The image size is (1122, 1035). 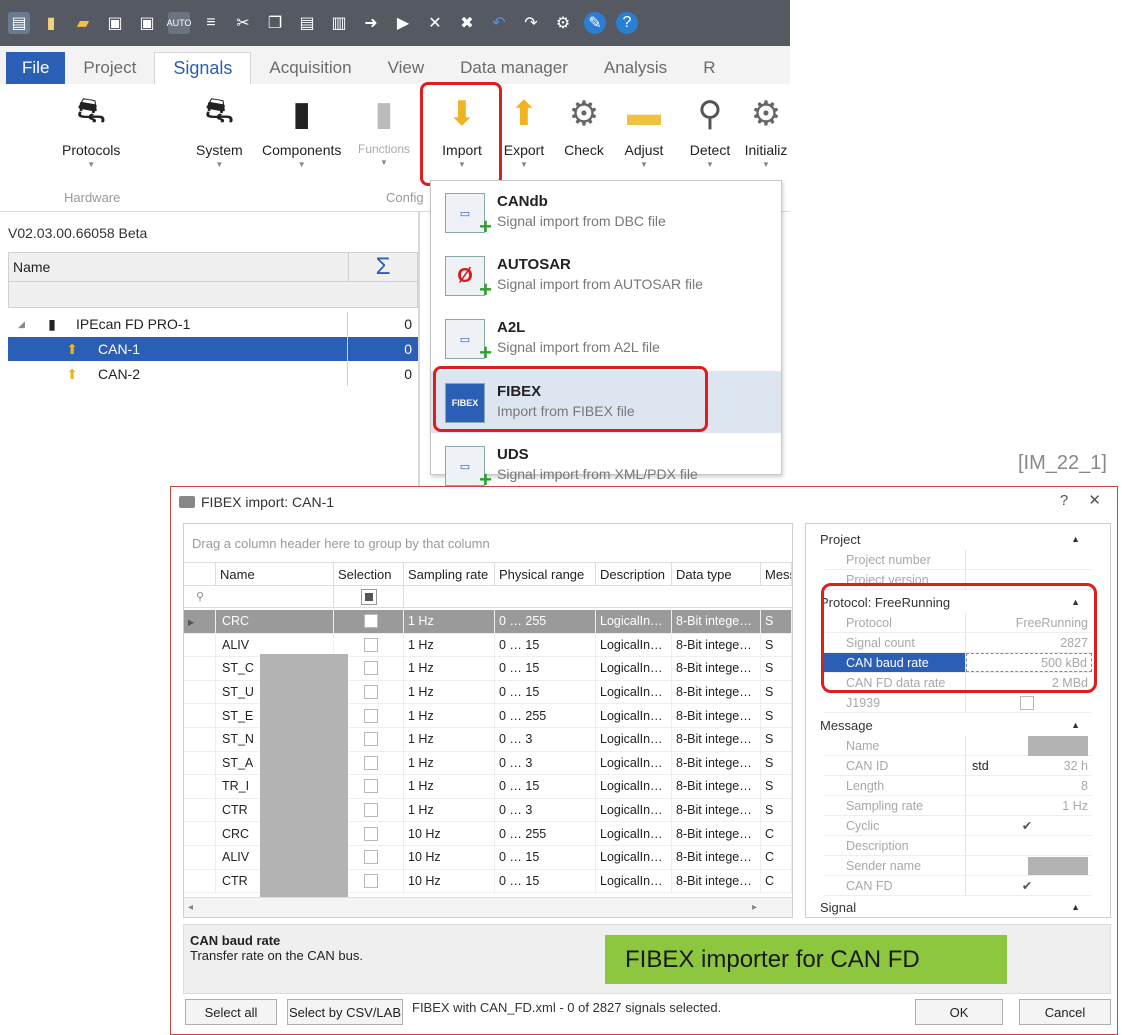 I want to click on undo-icon: ↶, so click(x=499, y=23).